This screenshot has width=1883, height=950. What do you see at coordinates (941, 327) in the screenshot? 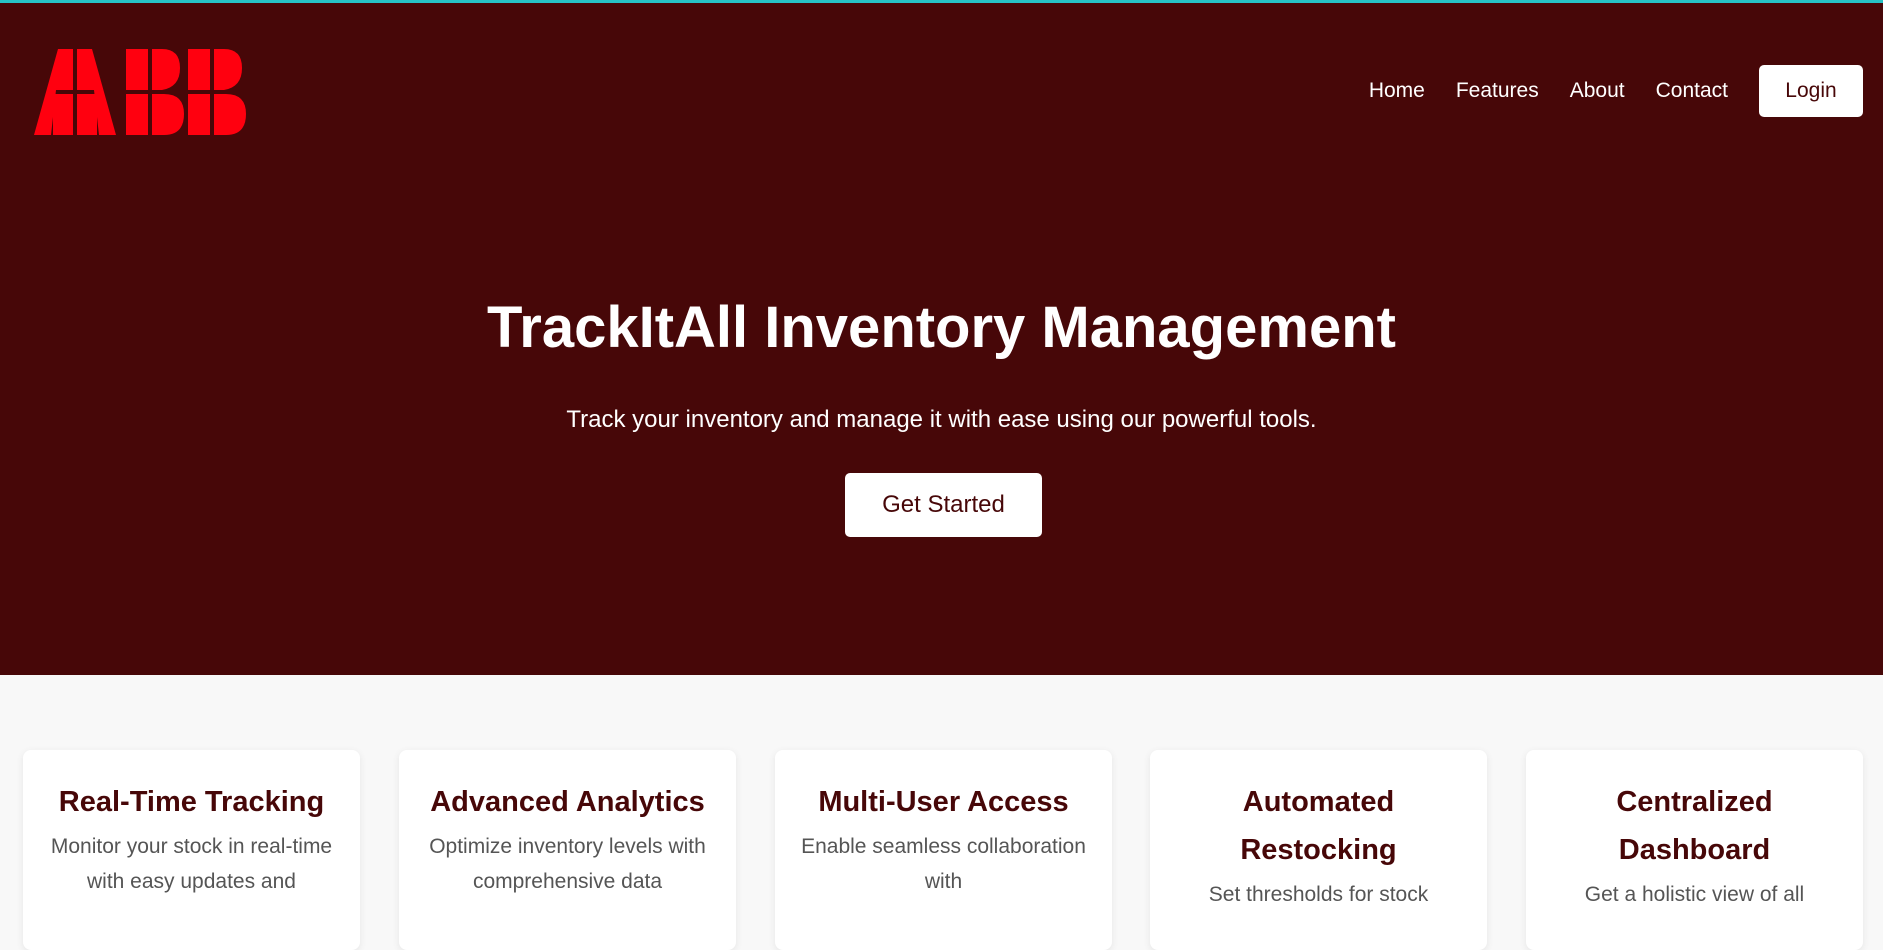
I see `hero-title: TrackItAll Inventory Management` at bounding box center [941, 327].